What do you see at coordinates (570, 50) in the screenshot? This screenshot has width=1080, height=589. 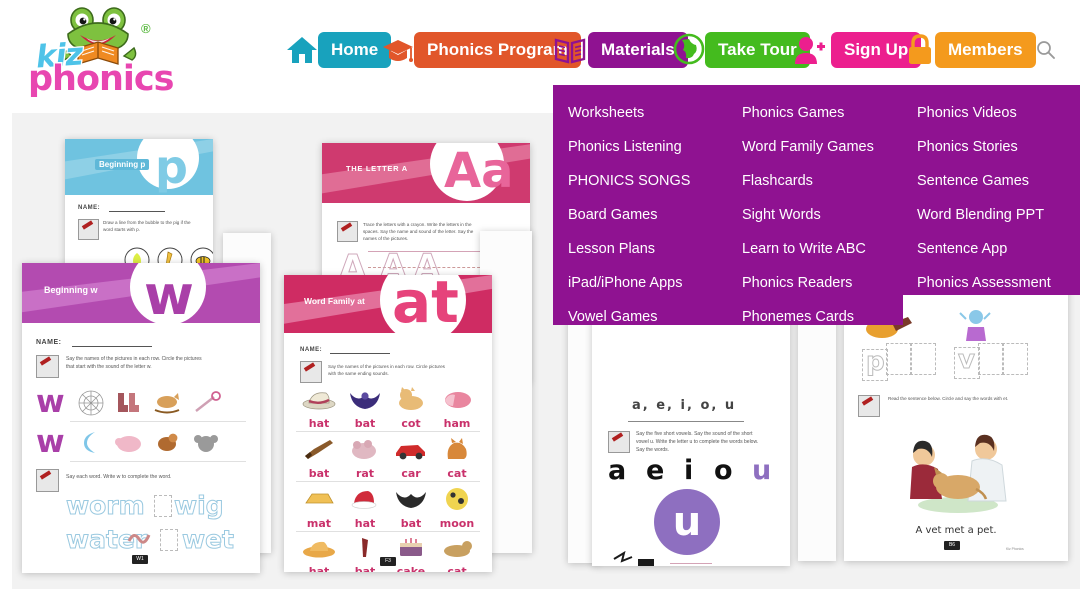 I see `open-book-icon` at bounding box center [570, 50].